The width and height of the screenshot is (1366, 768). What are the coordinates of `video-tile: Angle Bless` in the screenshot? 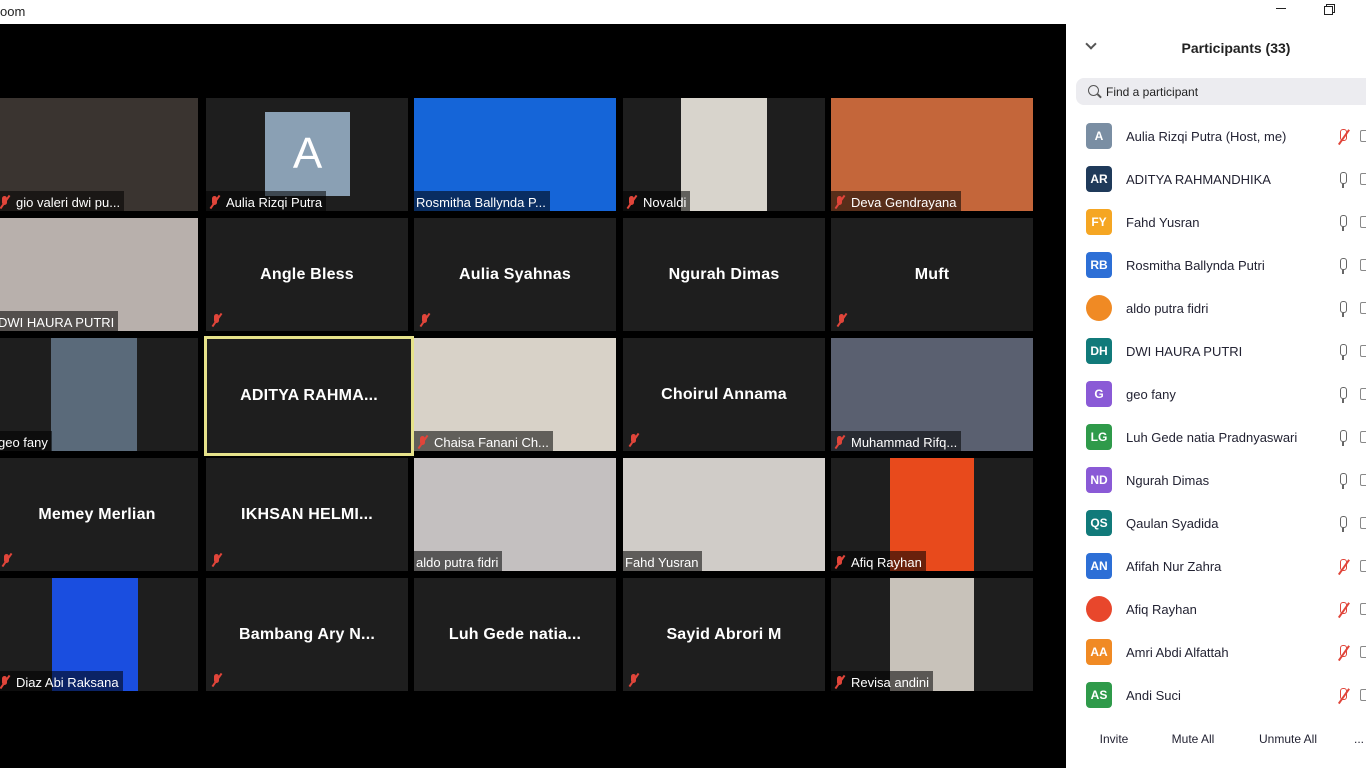 It's located at (307, 274).